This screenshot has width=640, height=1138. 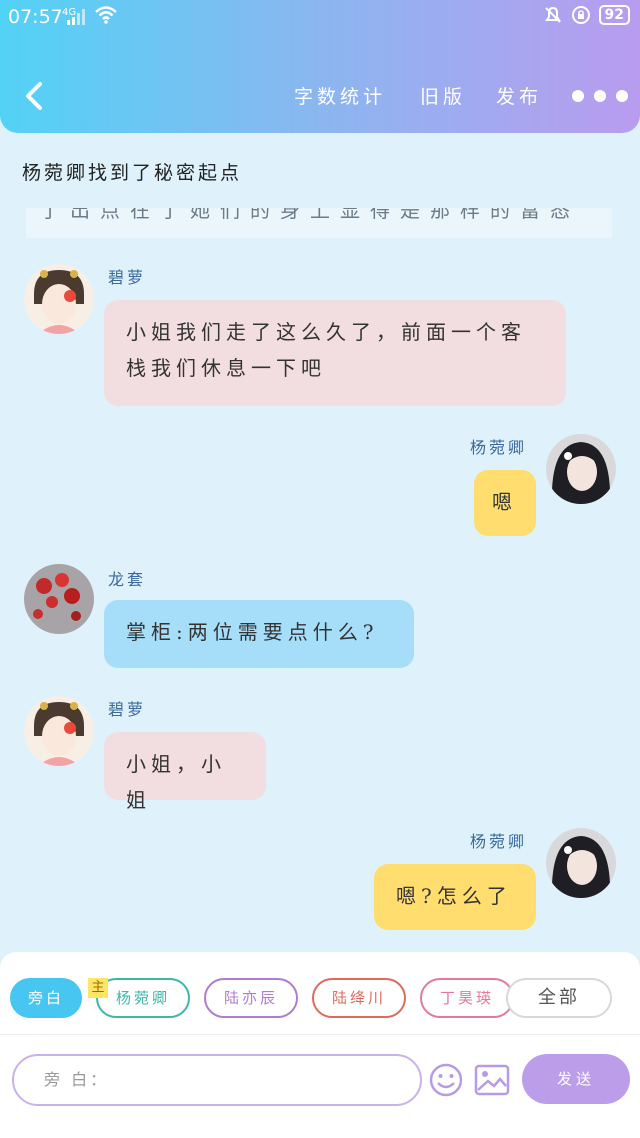 What do you see at coordinates (559, 998) in the screenshot?
I see `all-characters-button: 全部` at bounding box center [559, 998].